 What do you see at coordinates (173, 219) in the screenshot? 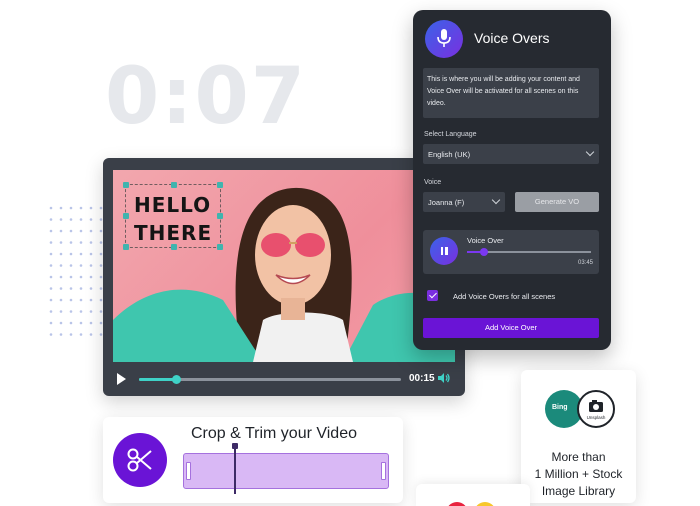
I see `overlay-text: HELLO THERE` at bounding box center [173, 219].